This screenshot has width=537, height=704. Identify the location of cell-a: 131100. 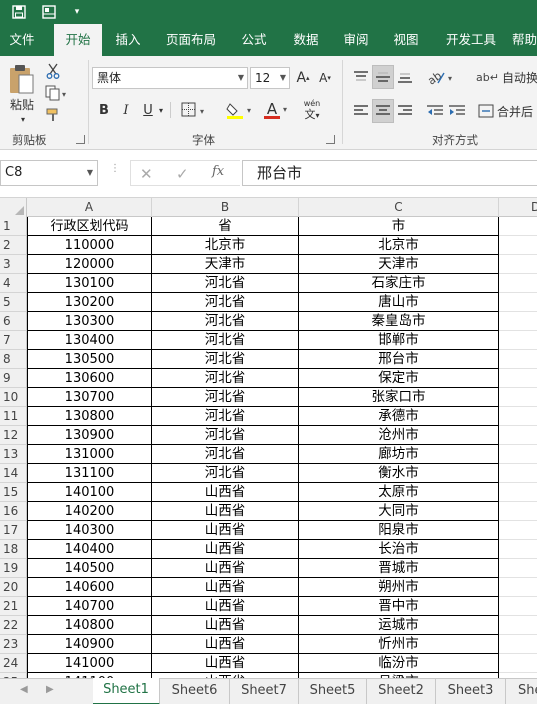
(89, 473).